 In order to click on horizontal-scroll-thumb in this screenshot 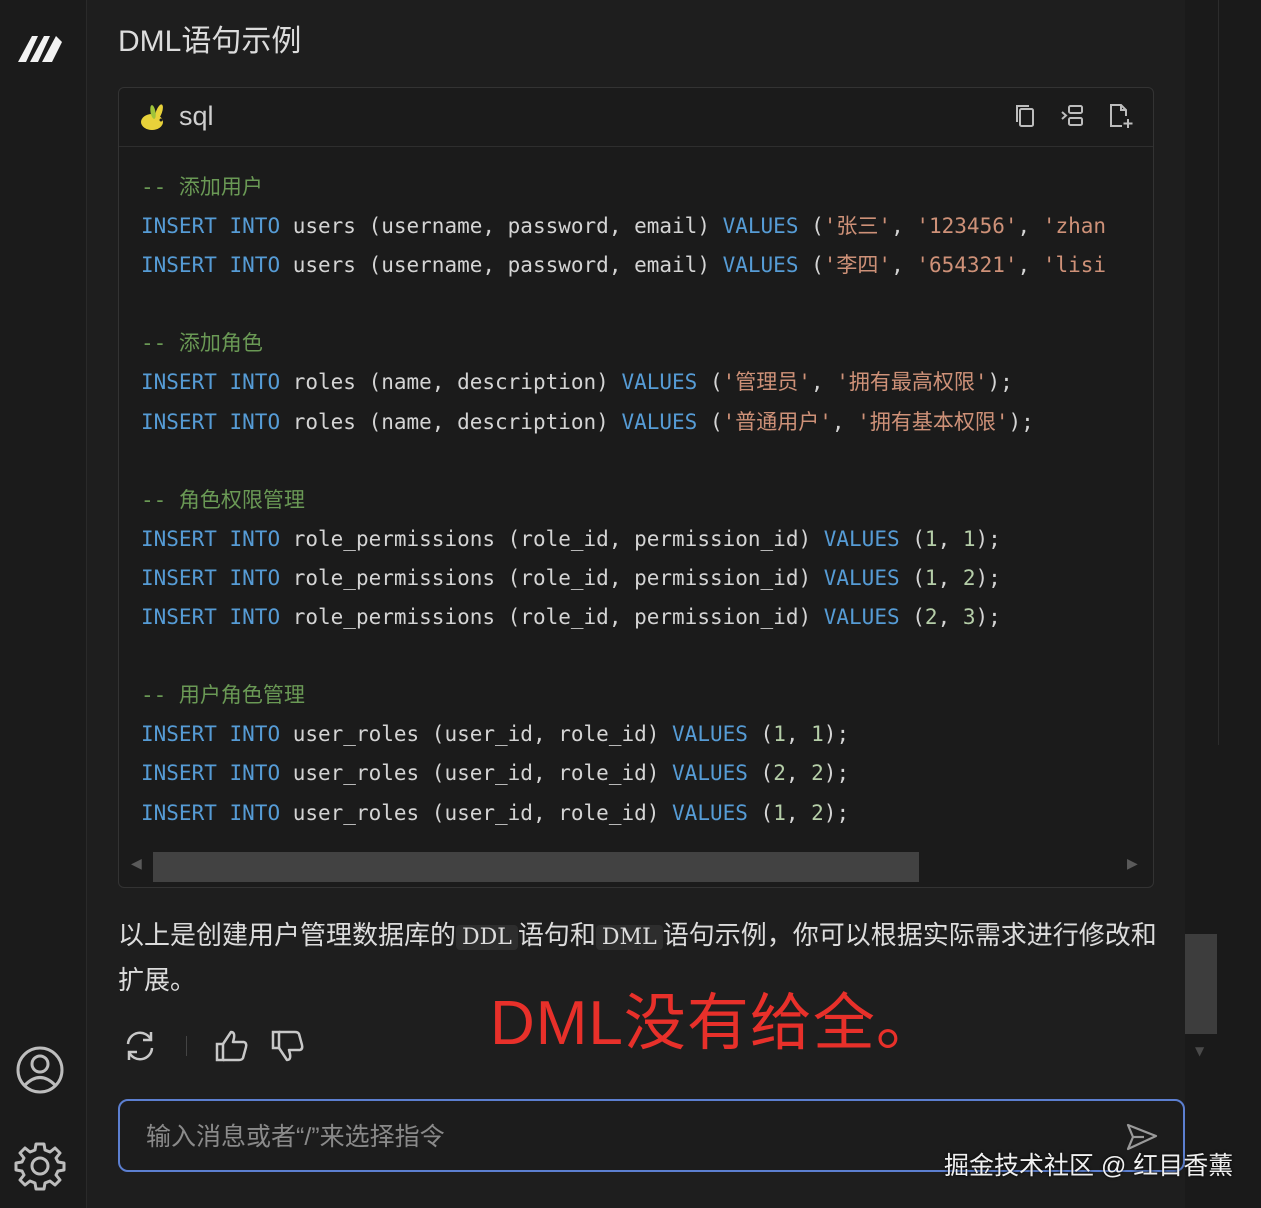, I will do `click(536, 867)`.